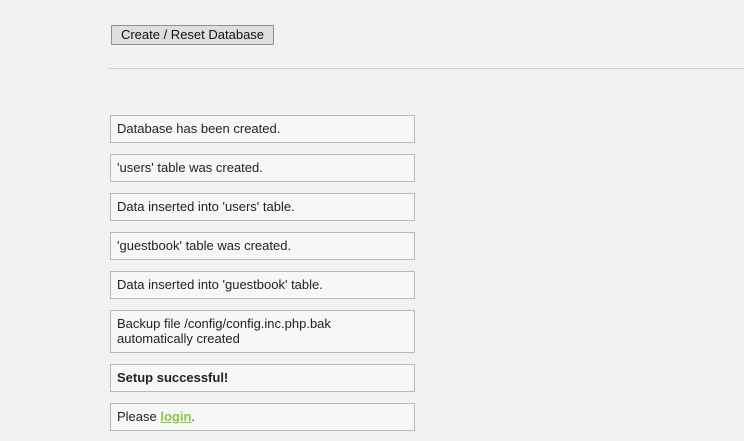  What do you see at coordinates (173, 377) in the screenshot?
I see `success-text: Setup successful!` at bounding box center [173, 377].